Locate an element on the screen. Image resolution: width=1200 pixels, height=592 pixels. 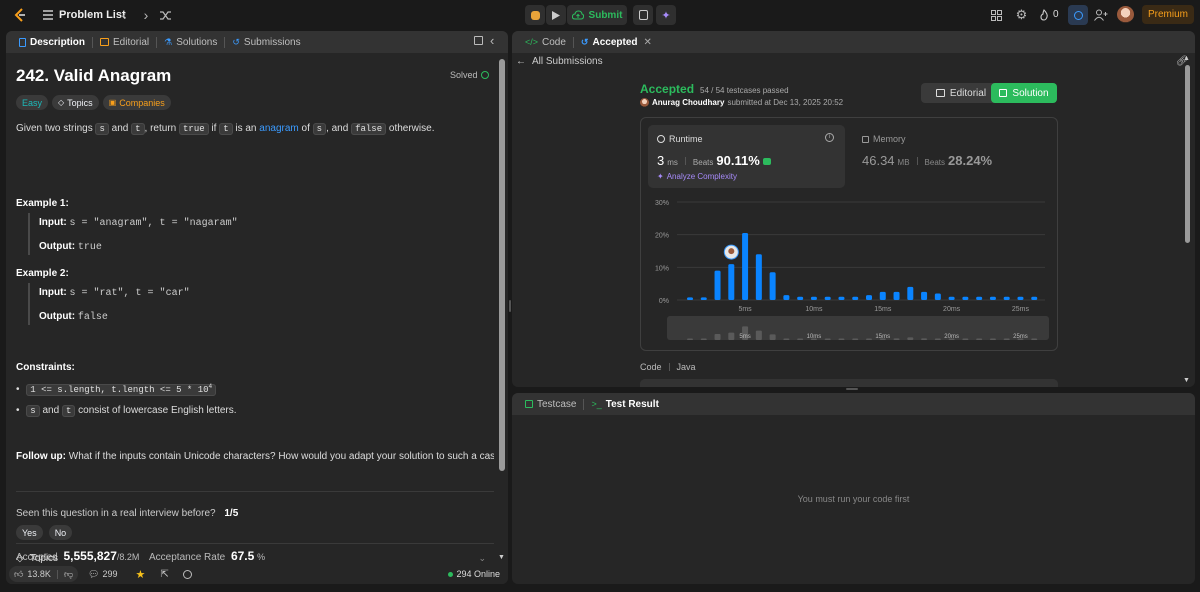
tab-description: Description is located at coordinates (52, 42).